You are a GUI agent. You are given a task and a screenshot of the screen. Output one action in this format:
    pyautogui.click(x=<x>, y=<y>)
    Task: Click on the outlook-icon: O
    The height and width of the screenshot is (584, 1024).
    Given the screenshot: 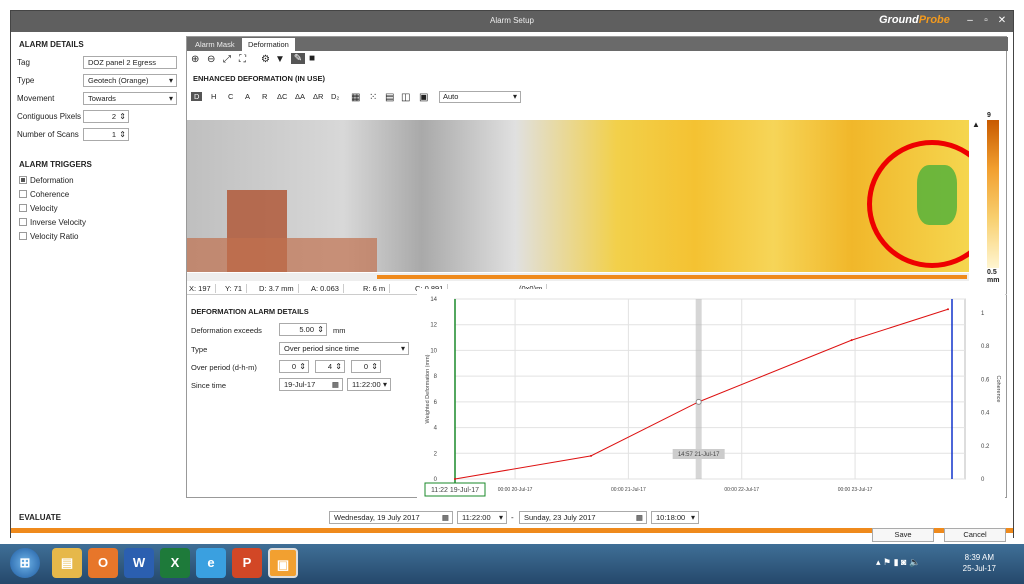 What is the action you would take?
    pyautogui.click(x=103, y=563)
    